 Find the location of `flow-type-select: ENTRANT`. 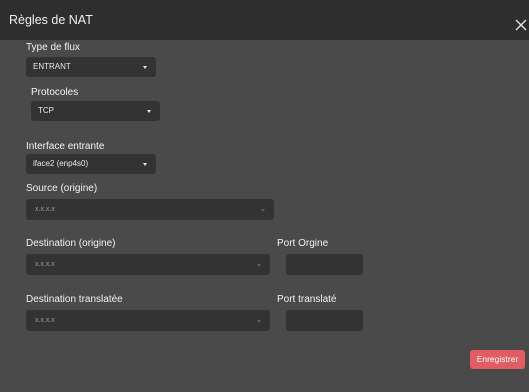

flow-type-select: ENTRANT is located at coordinates (91, 67).